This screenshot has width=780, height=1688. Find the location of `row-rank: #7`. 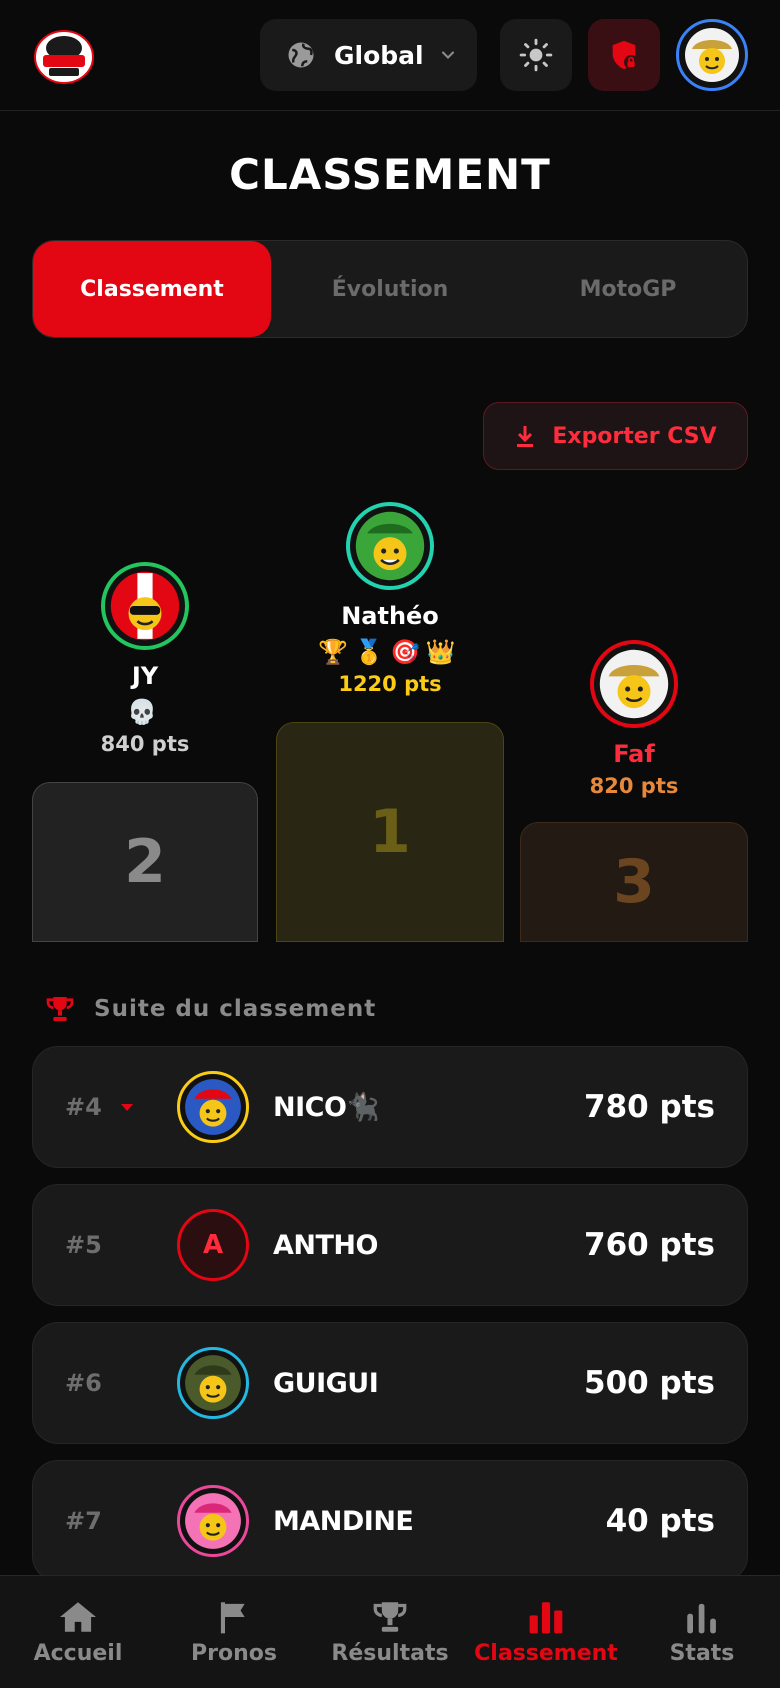

row-rank: #7 is located at coordinates (83, 1521).